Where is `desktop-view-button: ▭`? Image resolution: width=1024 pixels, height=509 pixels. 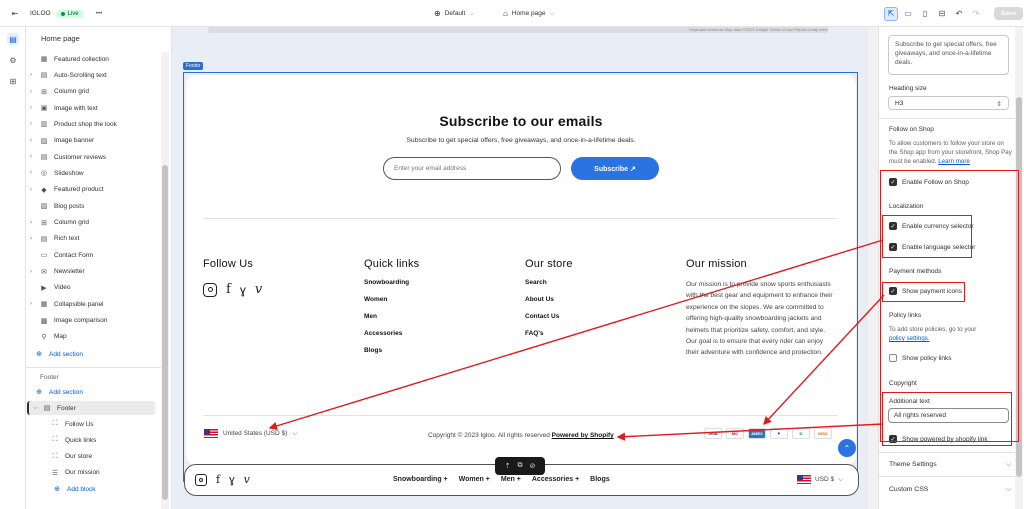 desktop-view-button: ▭ is located at coordinates (908, 14).